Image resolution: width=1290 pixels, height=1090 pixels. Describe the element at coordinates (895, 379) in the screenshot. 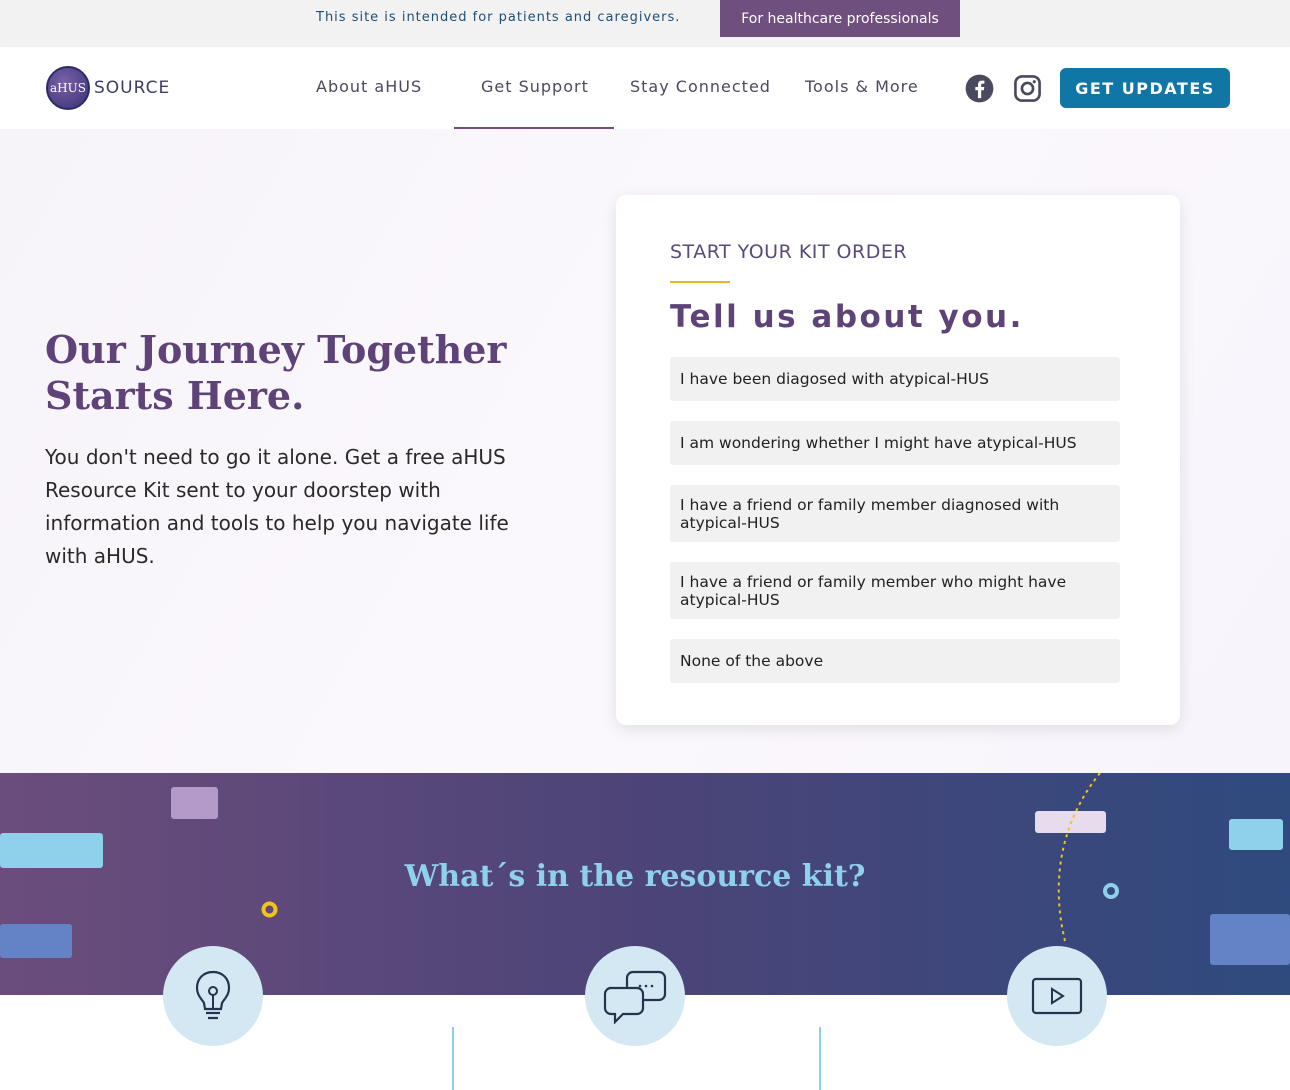

I see `option-diagnosed: I have been diagosed with atypical-HUS` at that location.